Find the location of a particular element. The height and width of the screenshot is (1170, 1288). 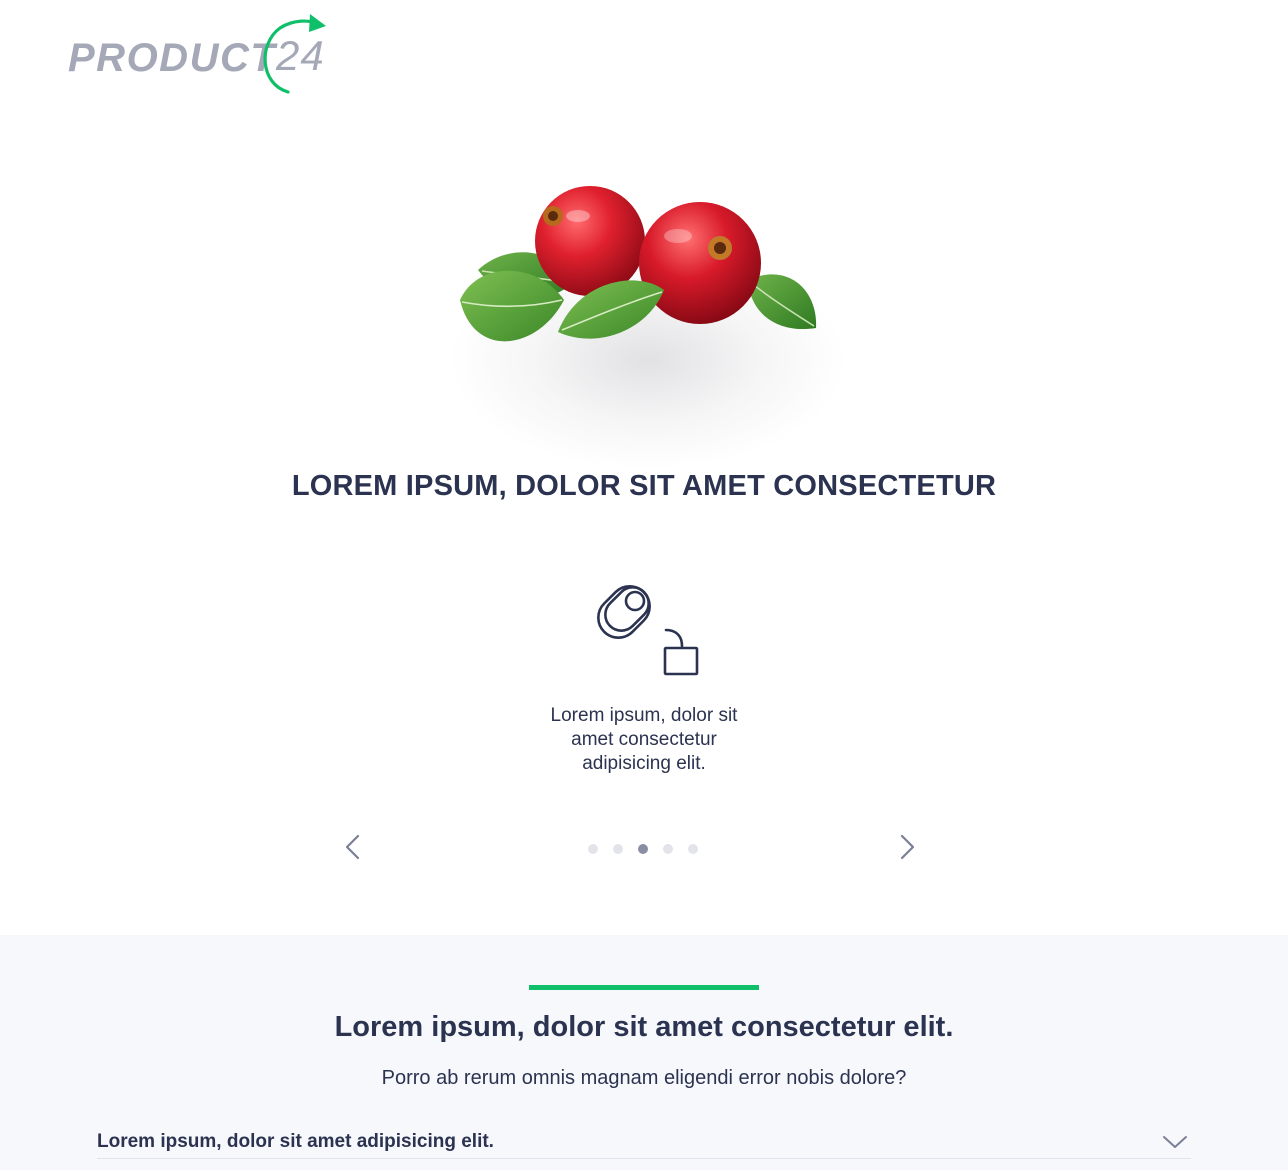

chevron-down-icon is located at coordinates (1175, 1142).